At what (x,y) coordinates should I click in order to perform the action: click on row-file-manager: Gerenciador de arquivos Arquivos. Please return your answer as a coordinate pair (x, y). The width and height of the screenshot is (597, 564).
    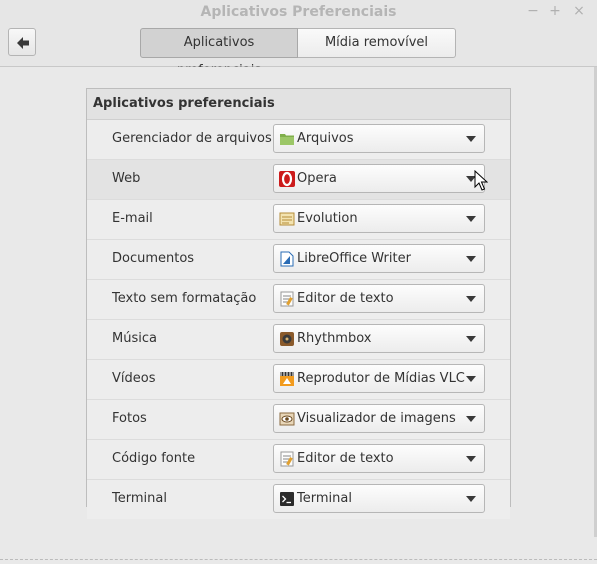
    Looking at the image, I should click on (298, 140).